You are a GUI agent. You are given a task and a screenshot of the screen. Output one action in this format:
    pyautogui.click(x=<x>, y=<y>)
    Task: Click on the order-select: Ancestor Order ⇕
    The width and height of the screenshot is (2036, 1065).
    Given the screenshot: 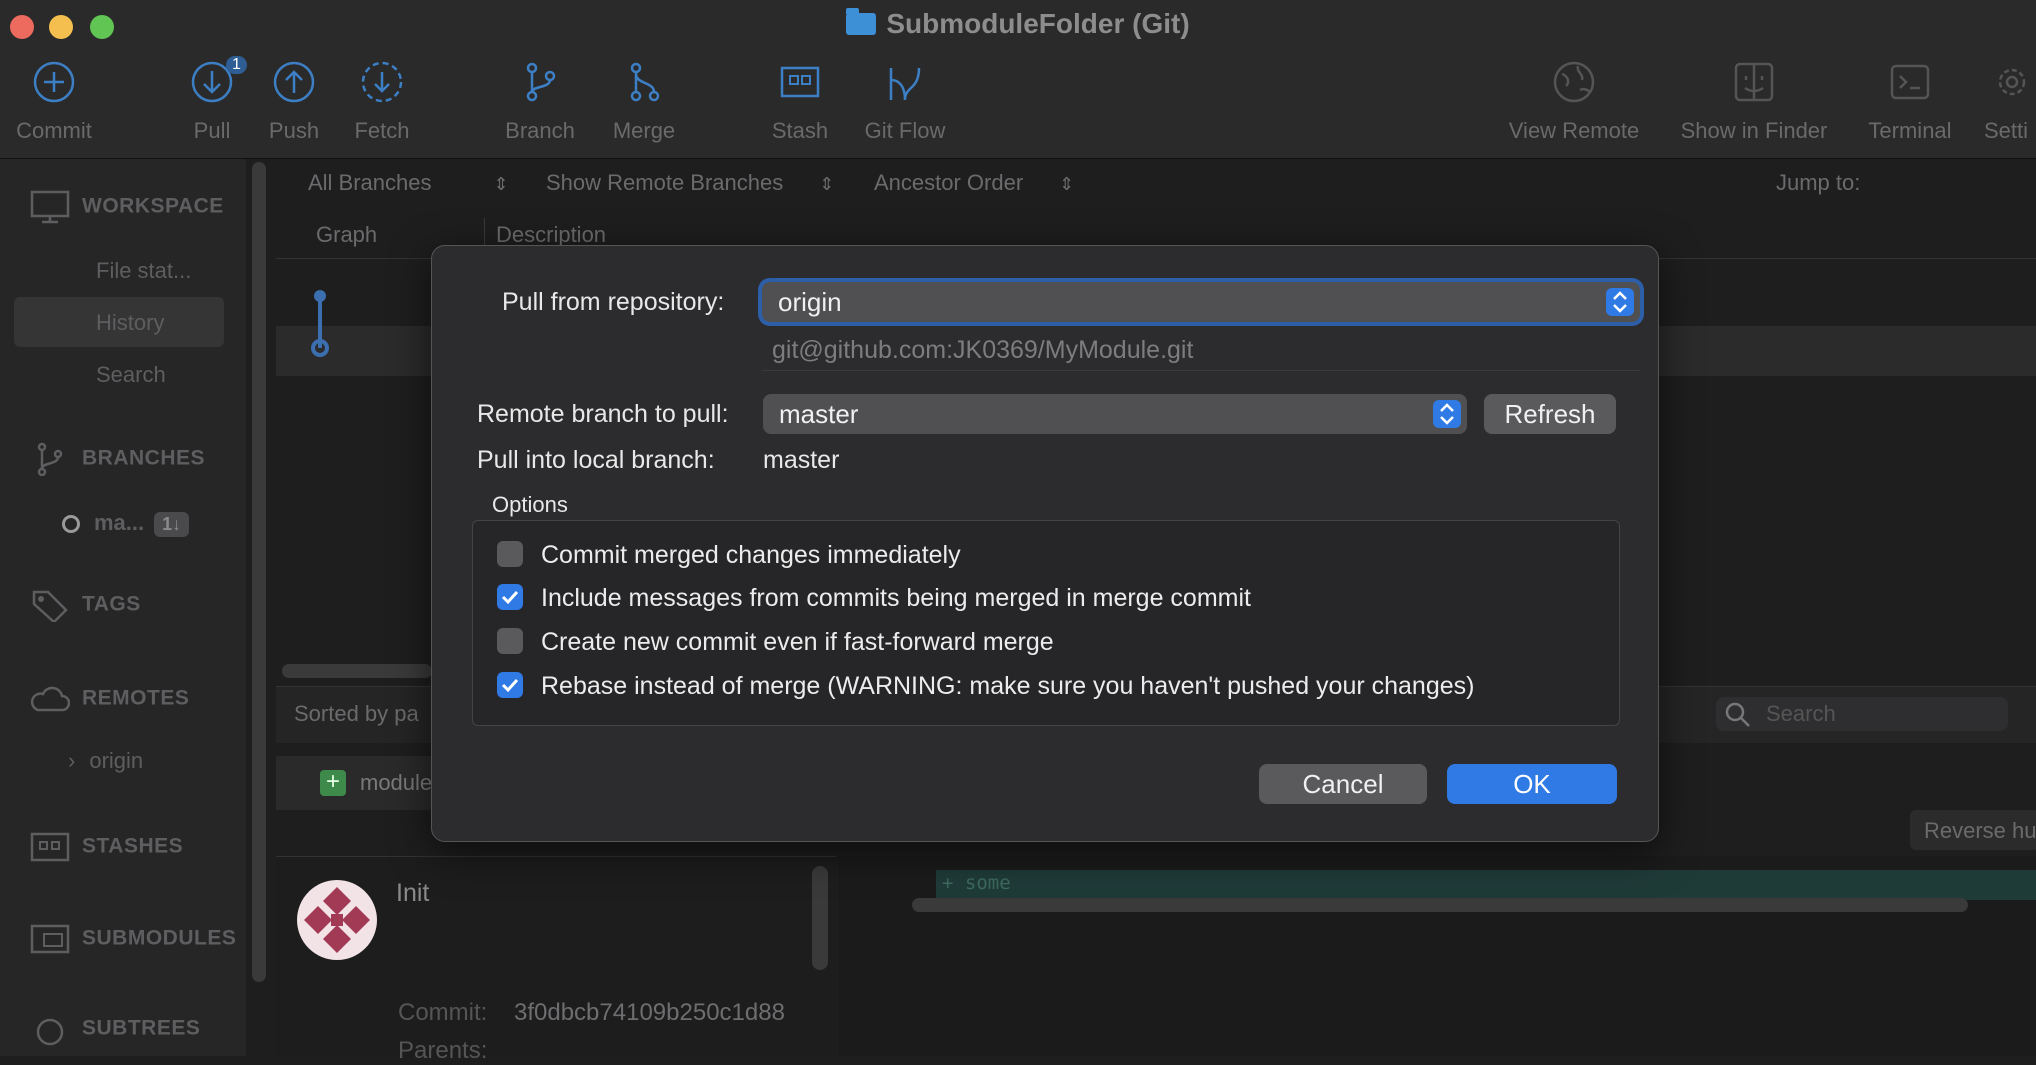 What is the action you would take?
    pyautogui.click(x=974, y=183)
    